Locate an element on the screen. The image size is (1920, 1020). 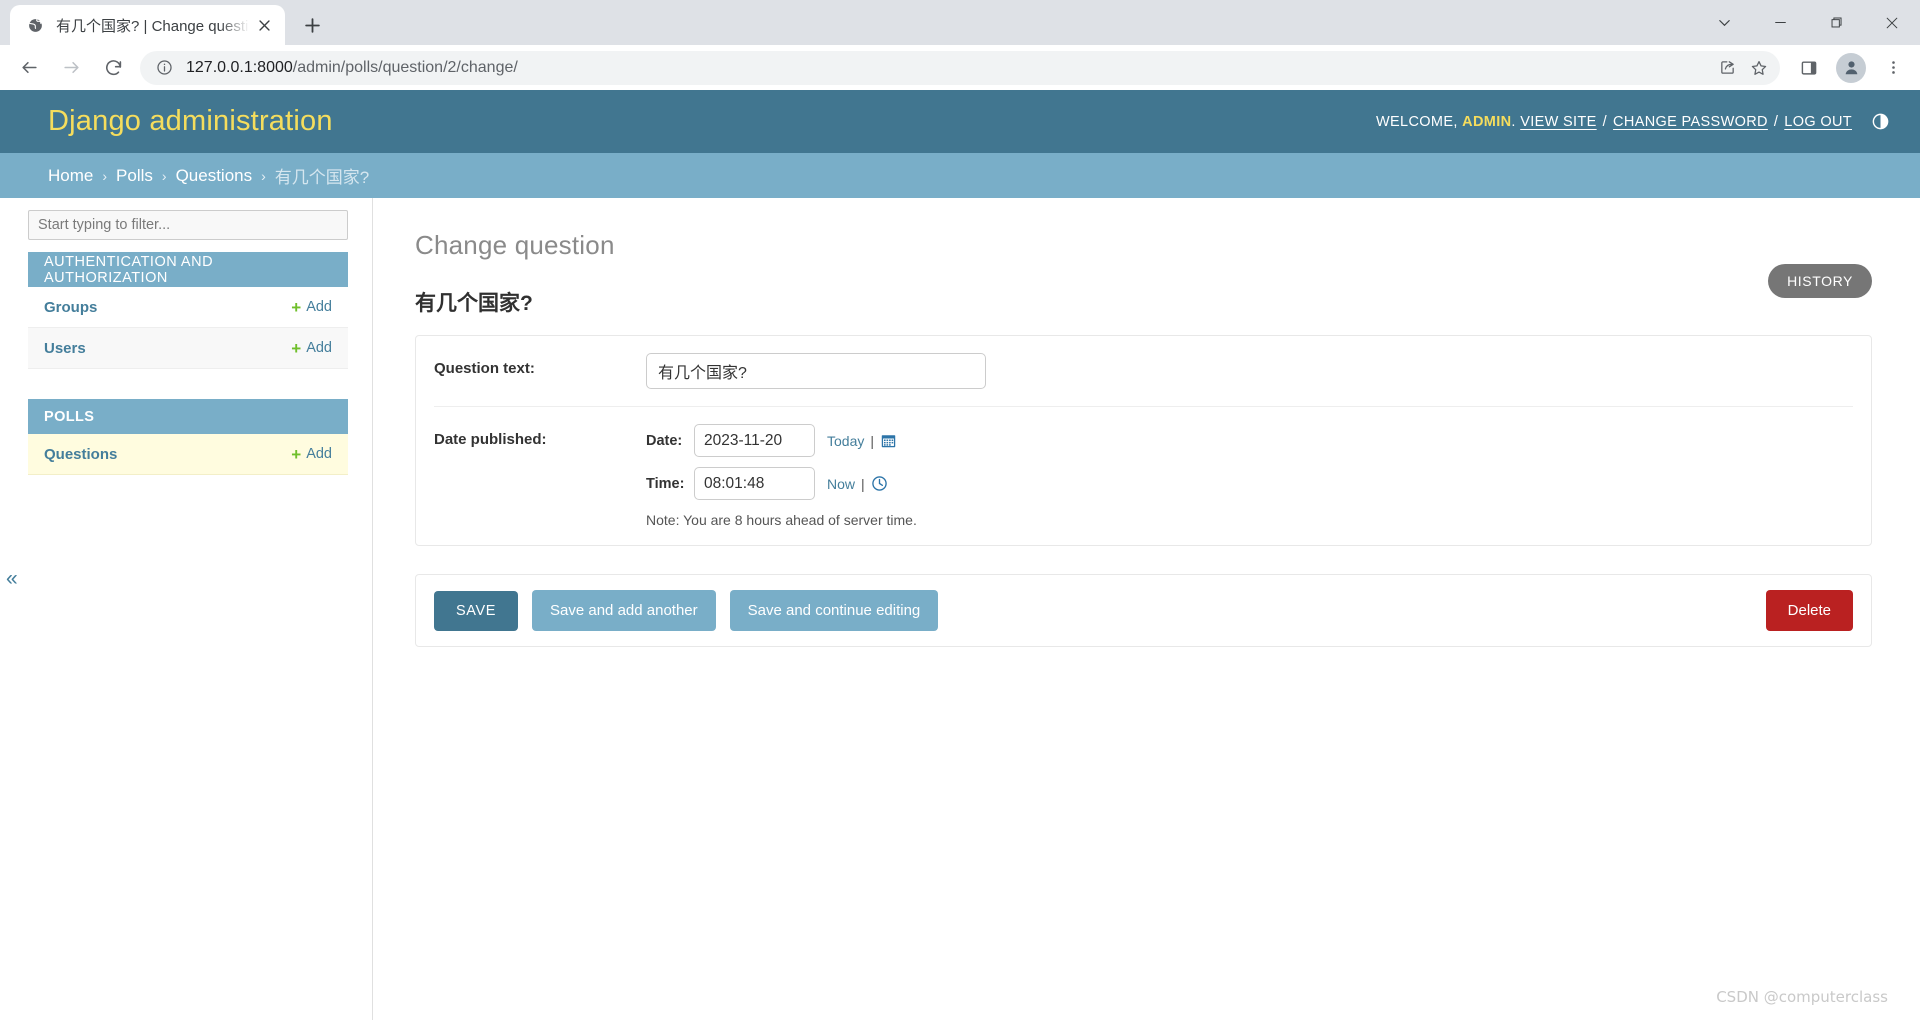
add-questions-link: + Add is located at coordinates (311, 454).